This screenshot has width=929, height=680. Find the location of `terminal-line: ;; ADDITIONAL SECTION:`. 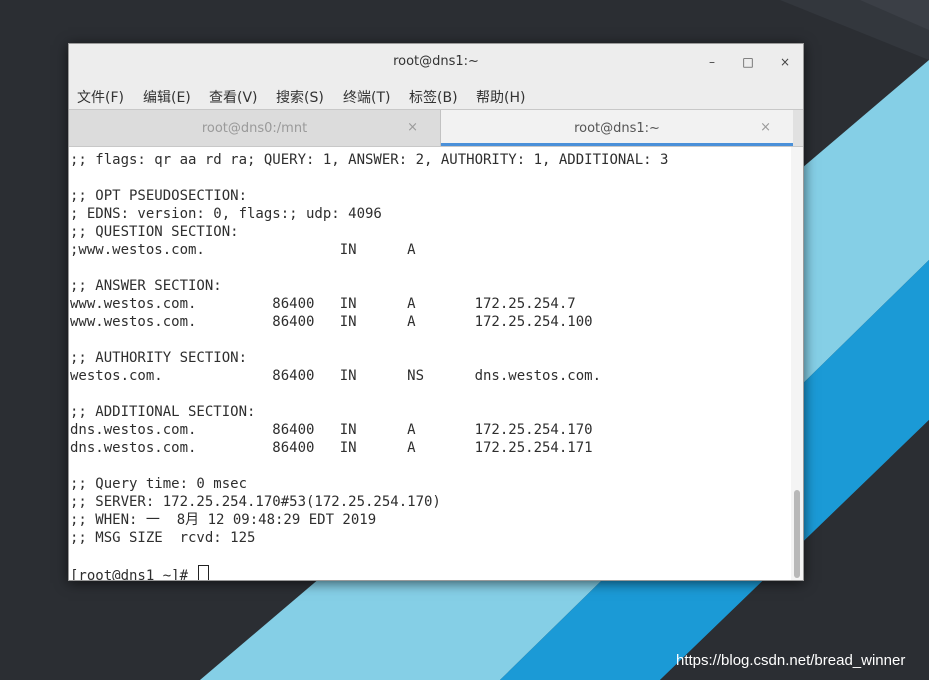

terminal-line: ;; ADDITIONAL SECTION: is located at coordinates (163, 412).